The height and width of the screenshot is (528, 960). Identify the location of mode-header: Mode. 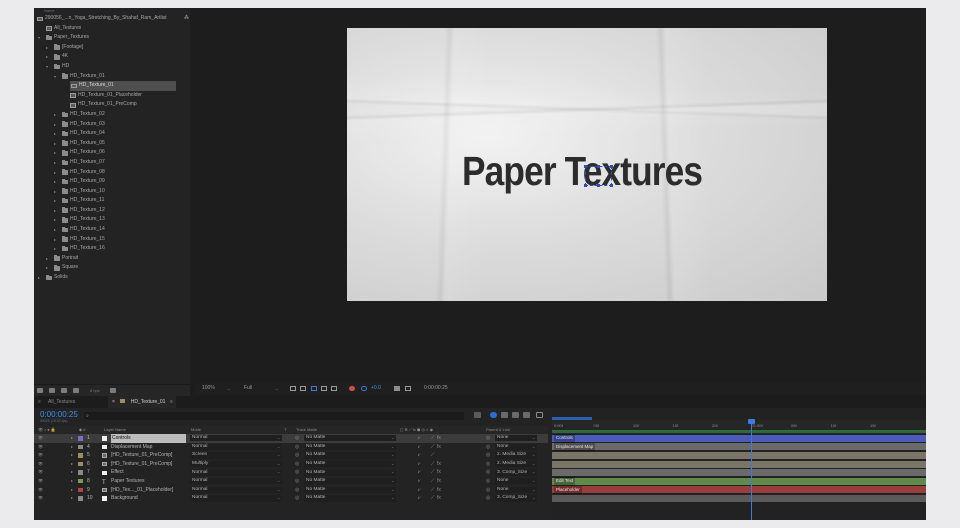
(196, 430).